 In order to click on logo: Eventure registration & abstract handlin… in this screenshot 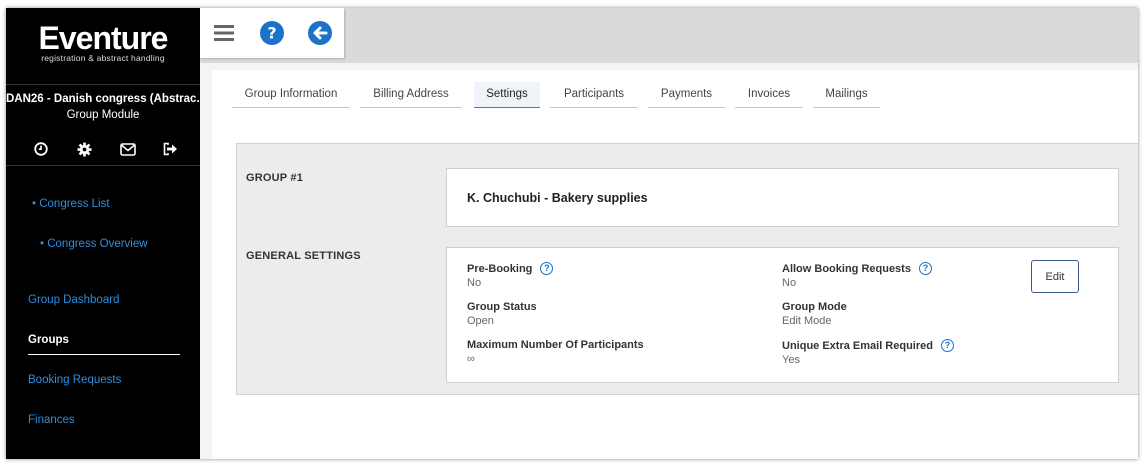, I will do `click(103, 42)`.